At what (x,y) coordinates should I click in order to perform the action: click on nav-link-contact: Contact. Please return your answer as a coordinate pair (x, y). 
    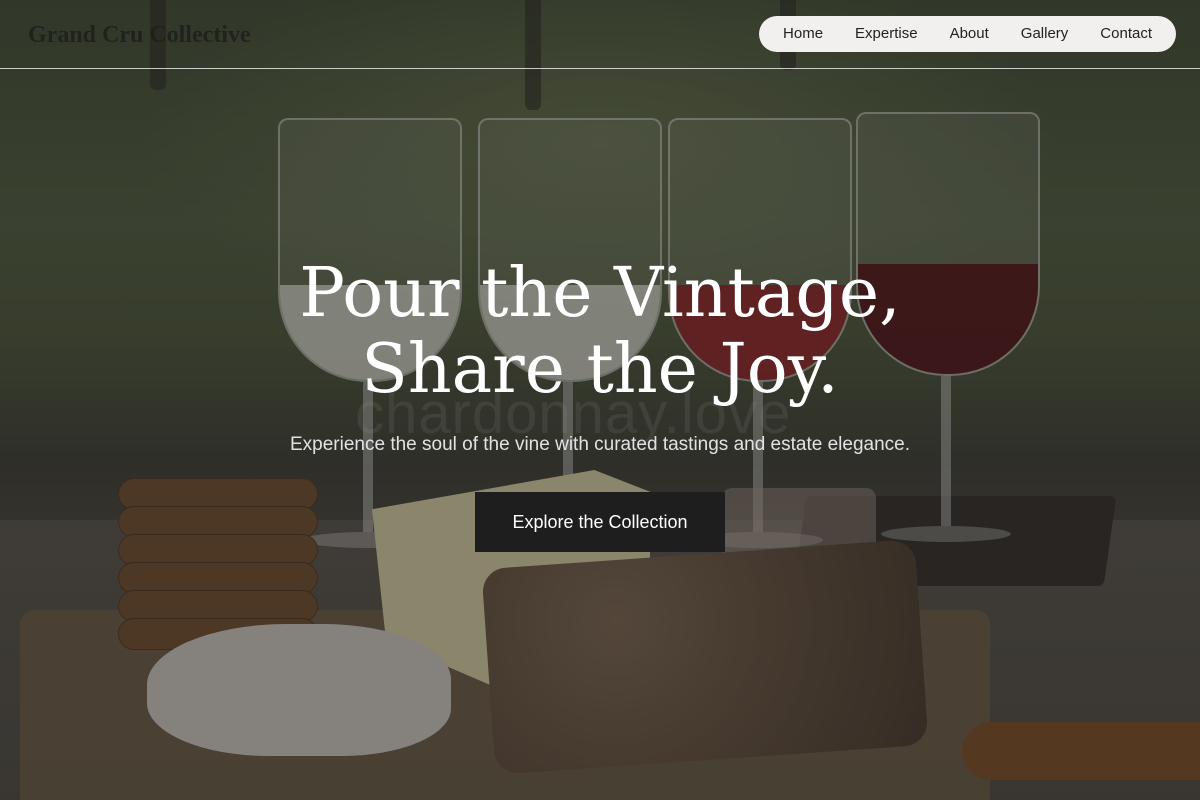
    Looking at the image, I should click on (1126, 34).